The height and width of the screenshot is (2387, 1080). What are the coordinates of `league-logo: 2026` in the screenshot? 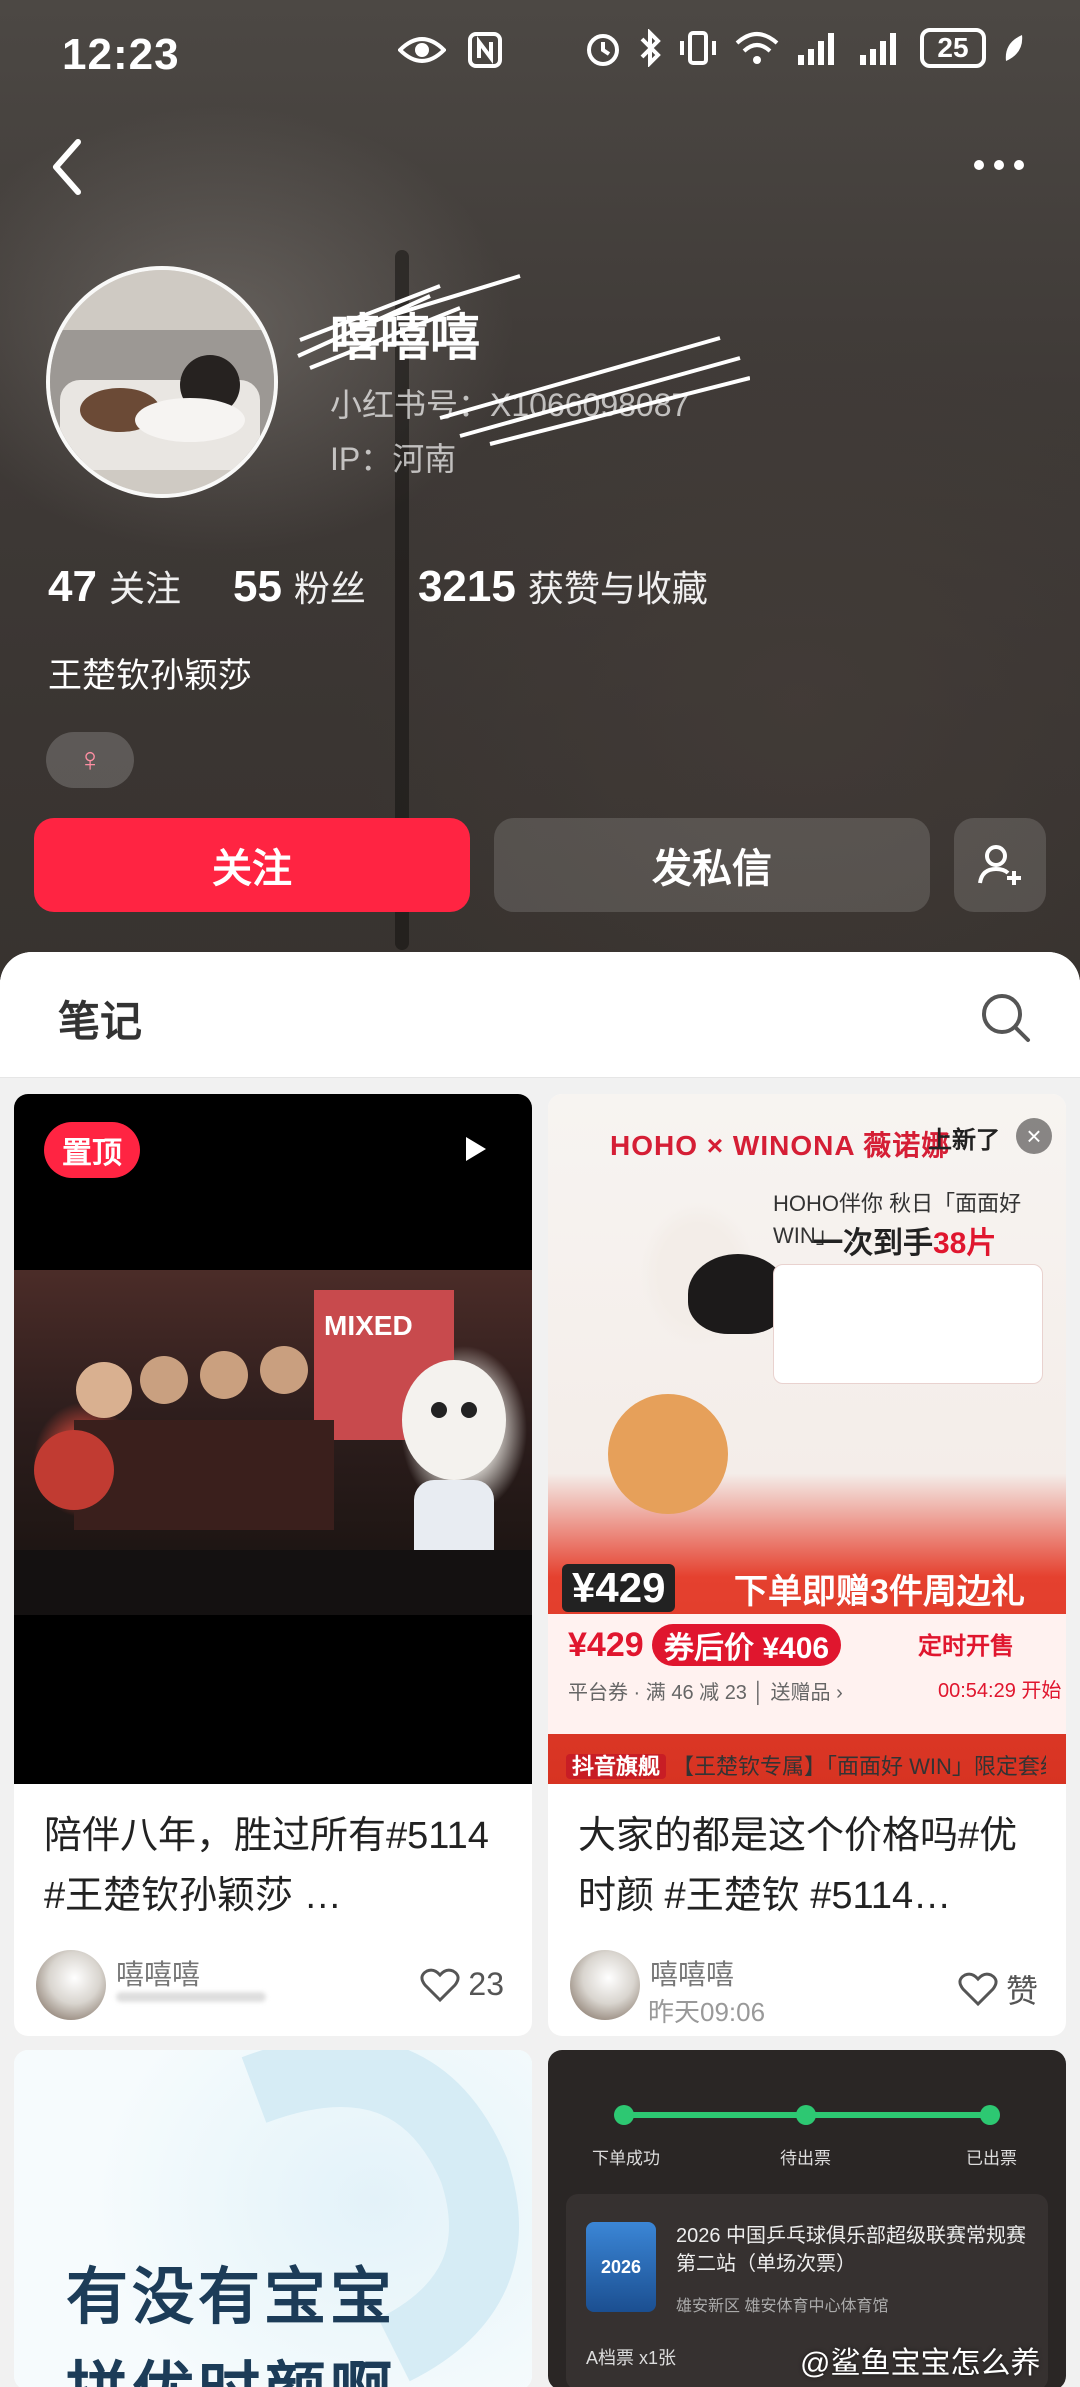 It's located at (621, 2267).